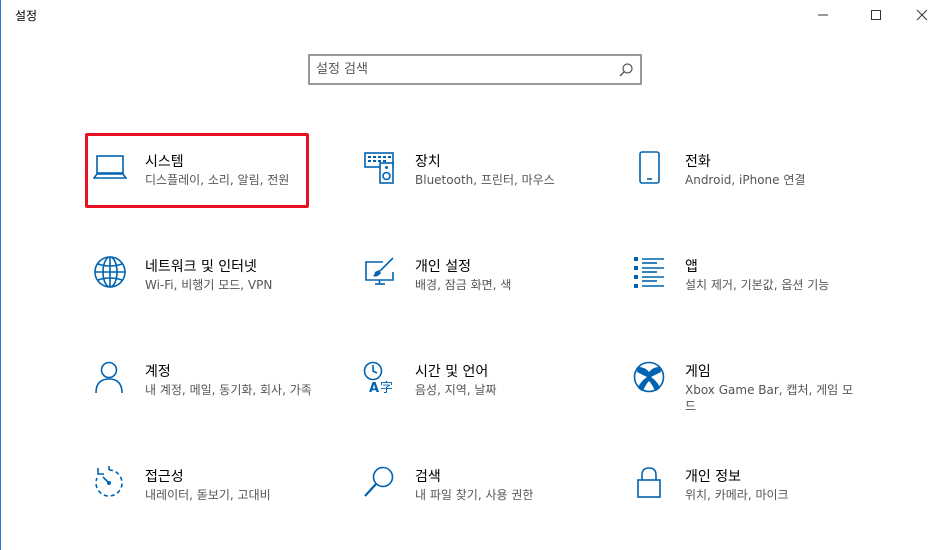 Image resolution: width=936 pixels, height=550 pixels. What do you see at coordinates (110, 168) in the screenshot?
I see `laptop-icon` at bounding box center [110, 168].